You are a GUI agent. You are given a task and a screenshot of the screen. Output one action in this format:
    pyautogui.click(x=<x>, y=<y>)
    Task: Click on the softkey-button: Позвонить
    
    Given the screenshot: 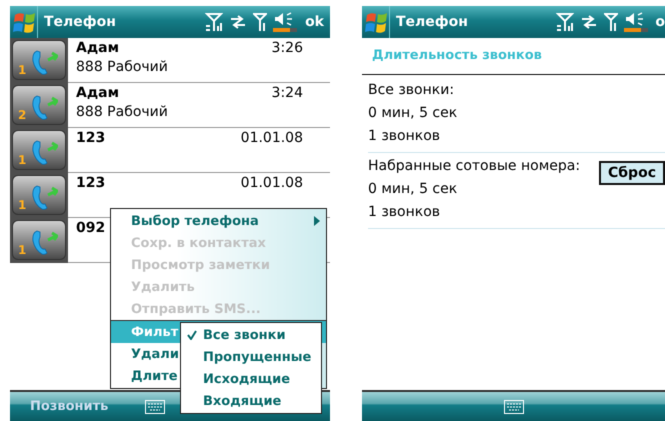 What is the action you would take?
    pyautogui.click(x=77, y=406)
    